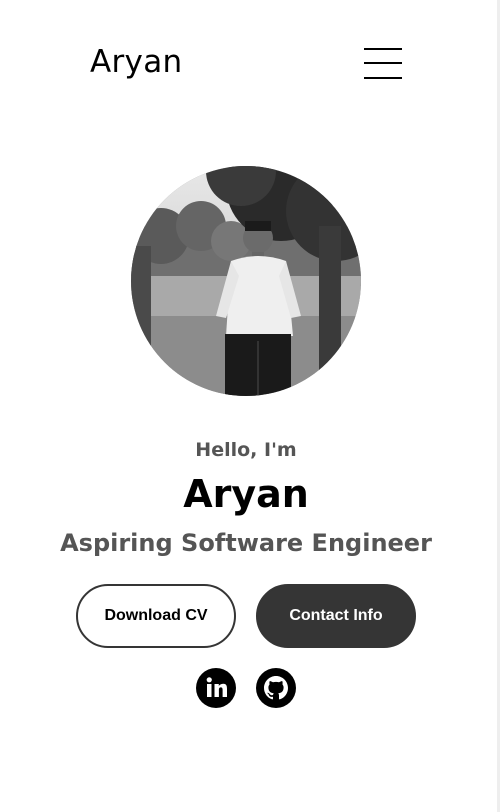  What do you see at coordinates (156, 616) in the screenshot?
I see `download-cv-button: Download CV` at bounding box center [156, 616].